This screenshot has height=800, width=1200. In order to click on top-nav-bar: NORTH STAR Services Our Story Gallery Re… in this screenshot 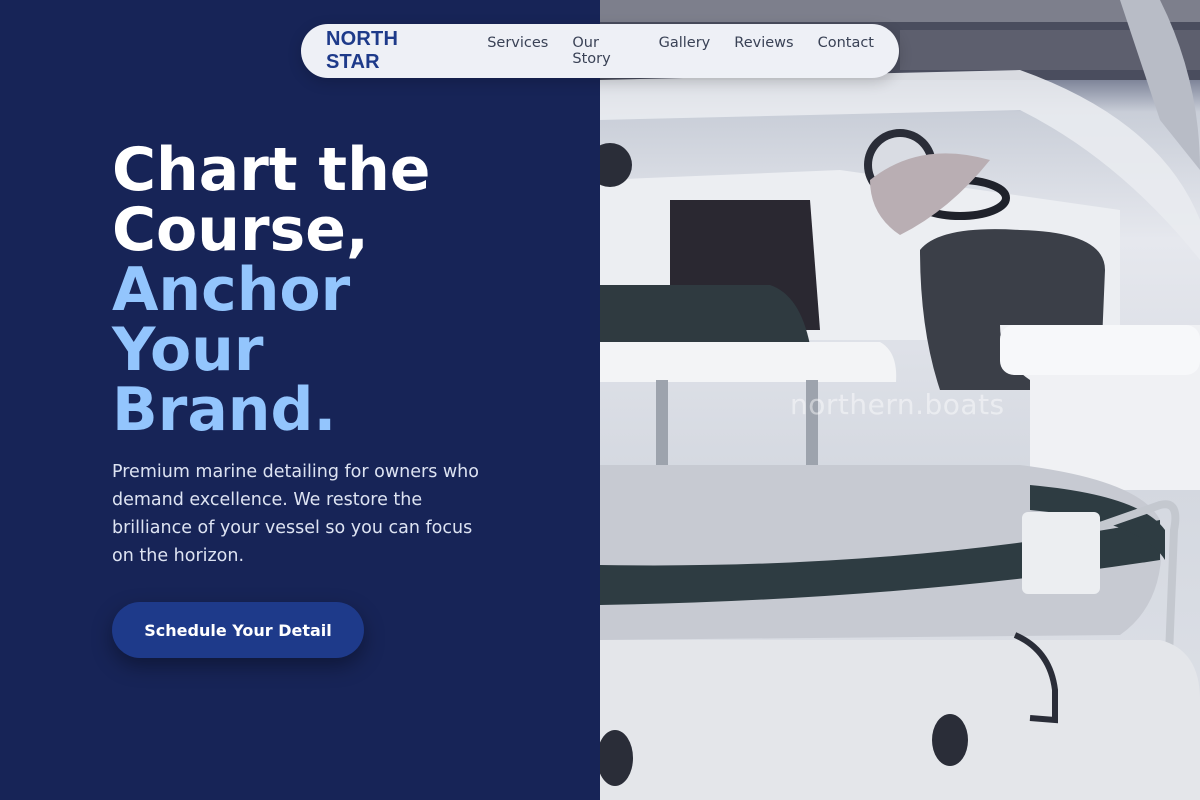, I will do `click(600, 51)`.